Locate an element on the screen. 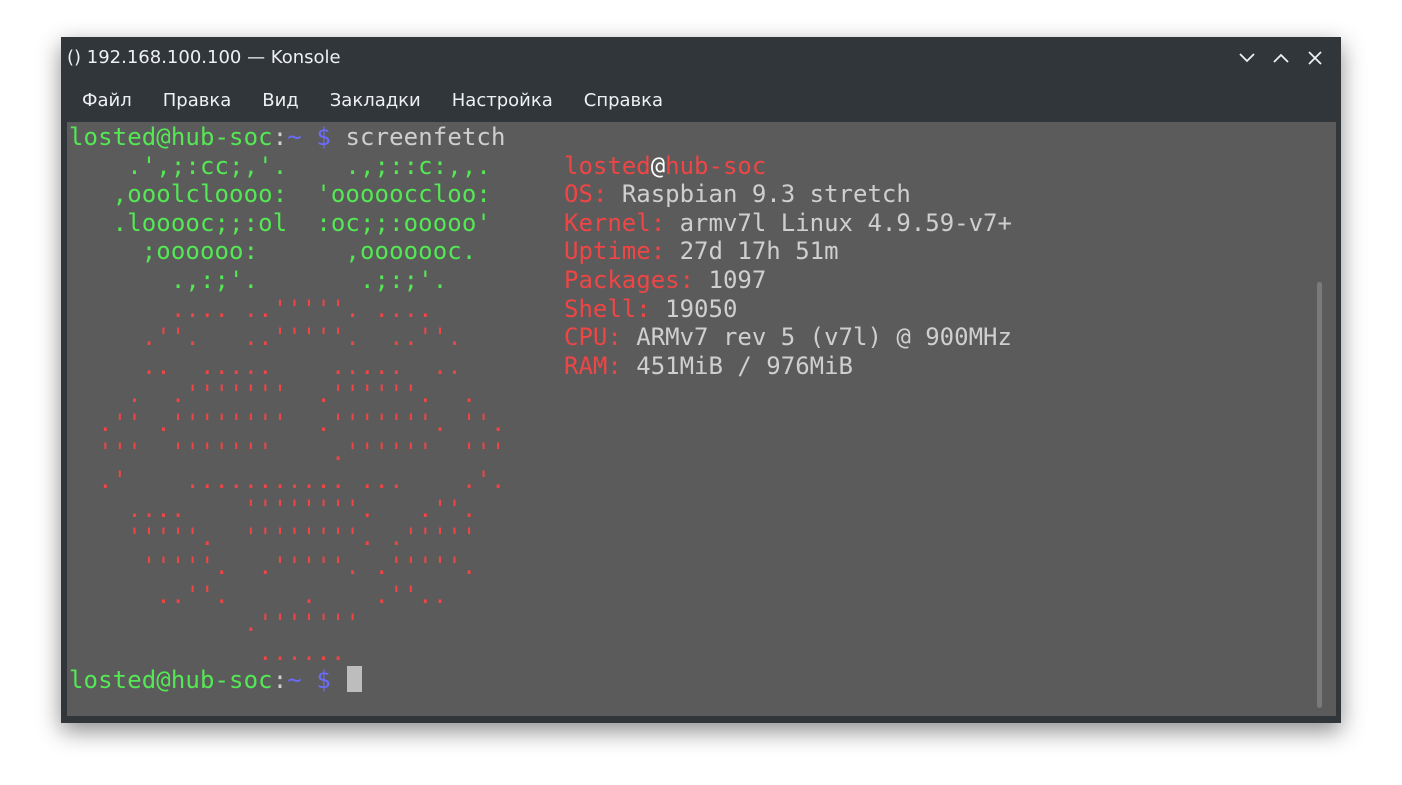 This screenshot has height=785, width=1402. chevron-up-icon is located at coordinates (1281, 58).